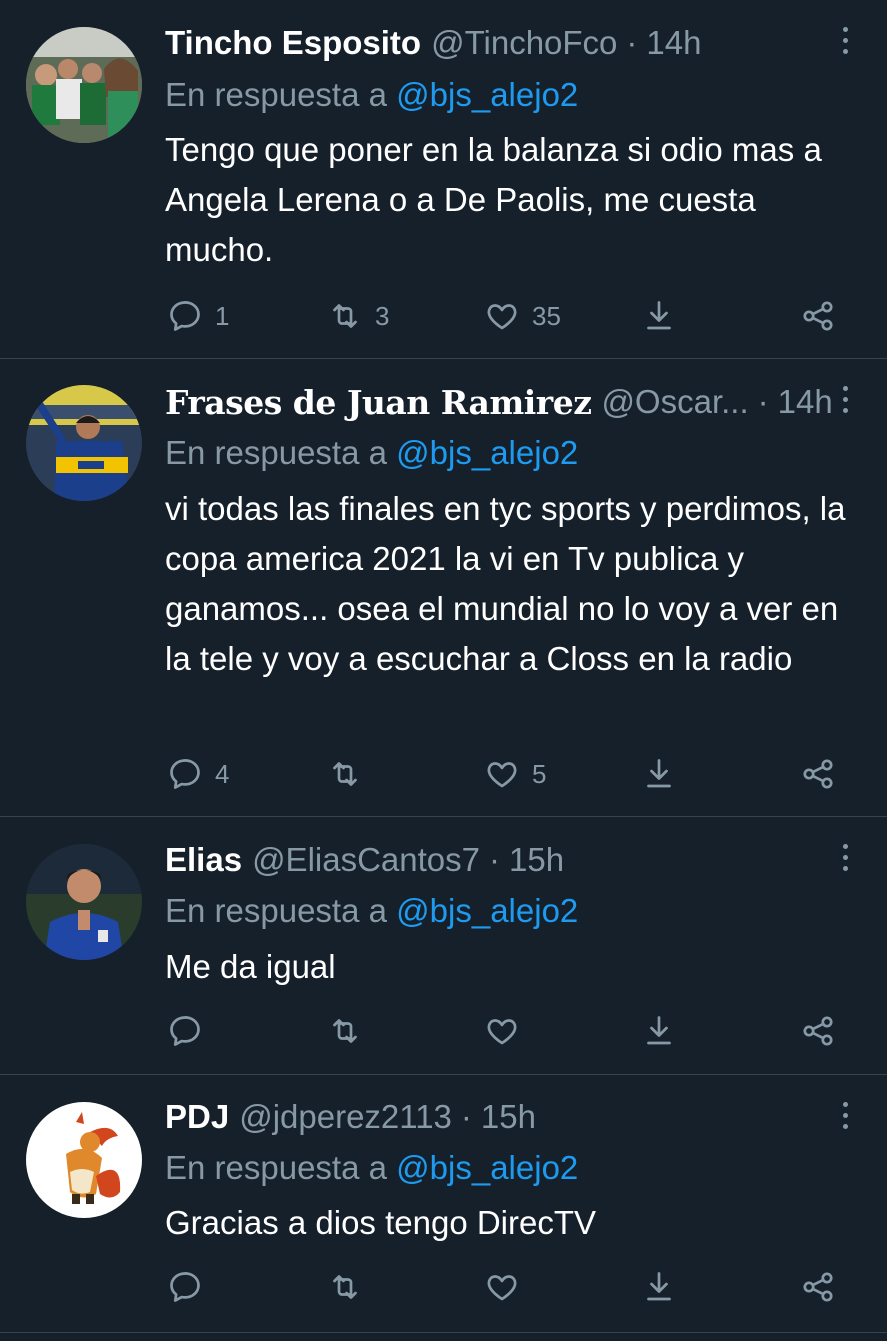 The width and height of the screenshot is (887, 1341). I want to click on reply-button: 1, so click(198, 316).